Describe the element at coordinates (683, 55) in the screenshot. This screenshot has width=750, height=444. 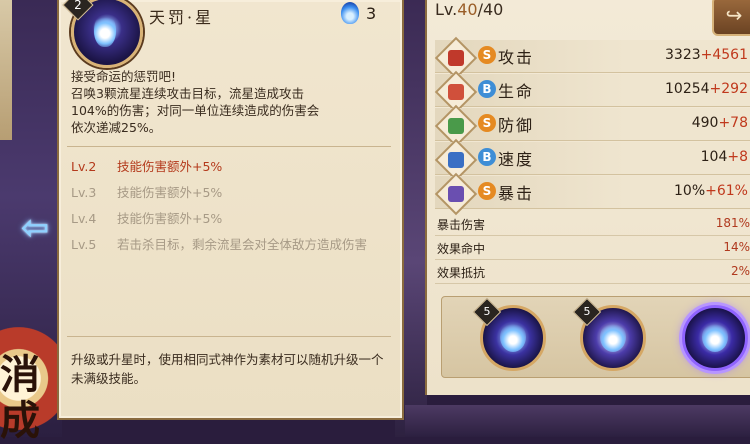
I see `stat-base: 3323` at that location.